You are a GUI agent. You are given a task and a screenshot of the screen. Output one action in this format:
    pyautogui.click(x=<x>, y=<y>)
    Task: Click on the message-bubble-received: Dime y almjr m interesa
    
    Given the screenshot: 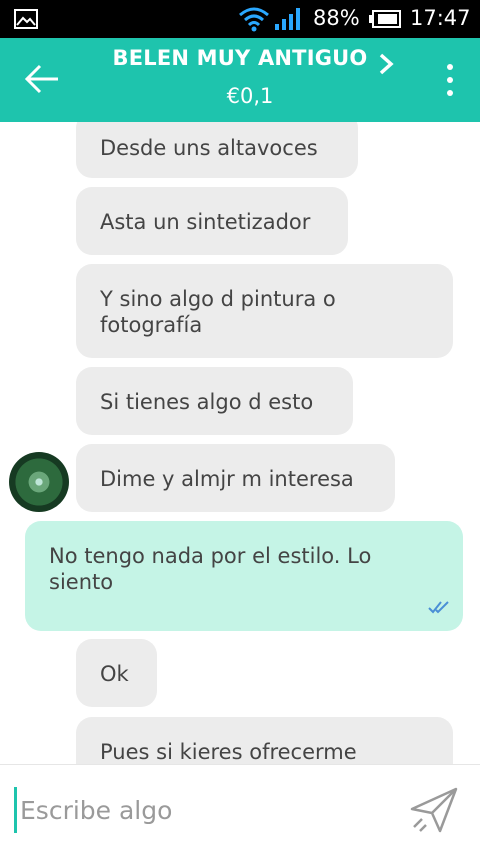 What is the action you would take?
    pyautogui.click(x=235, y=478)
    